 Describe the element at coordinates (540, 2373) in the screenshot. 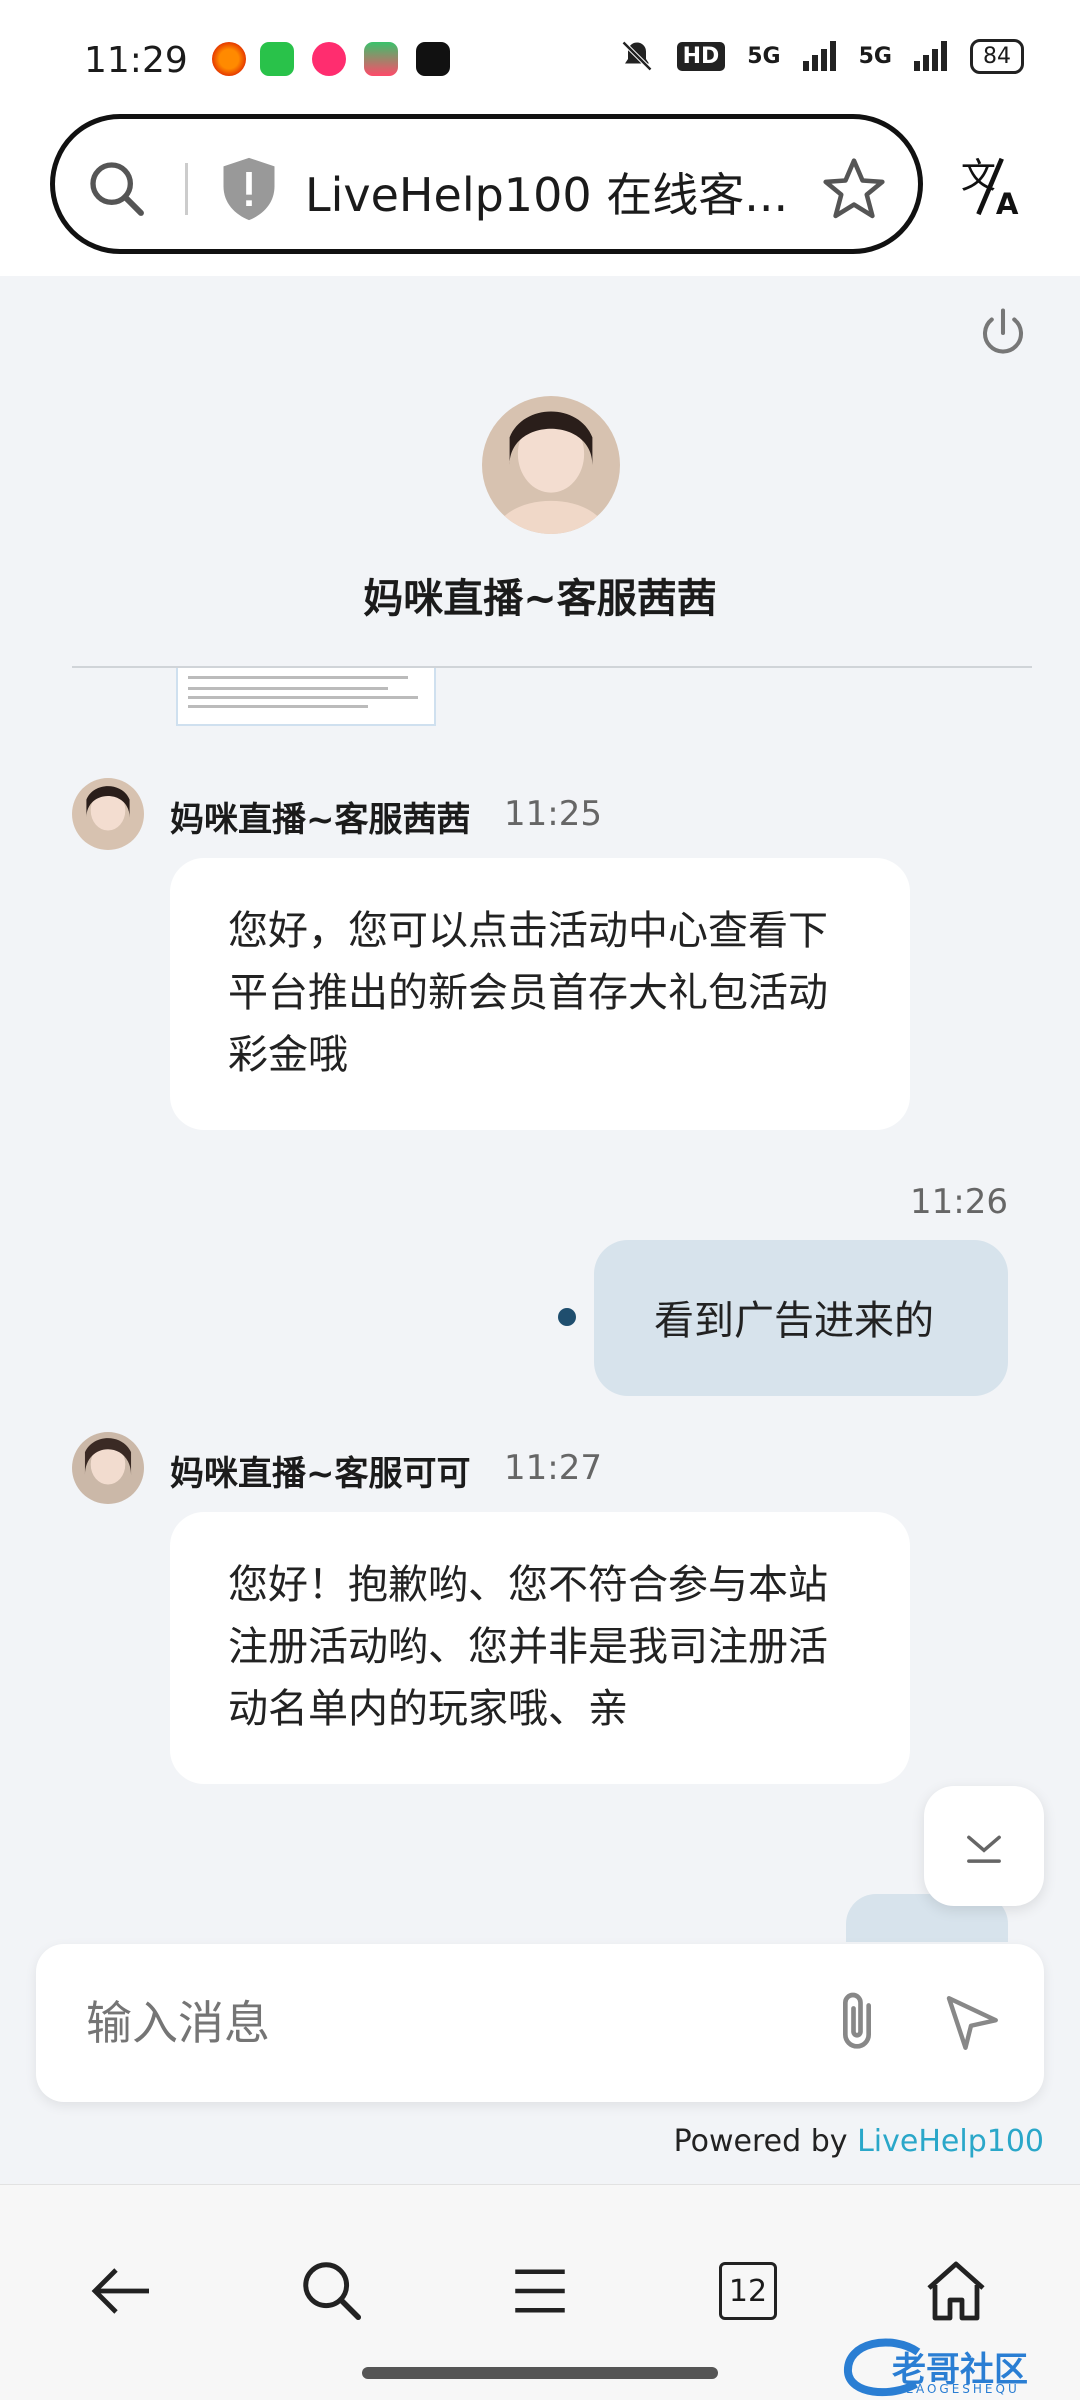

I see `gesture-handle` at that location.